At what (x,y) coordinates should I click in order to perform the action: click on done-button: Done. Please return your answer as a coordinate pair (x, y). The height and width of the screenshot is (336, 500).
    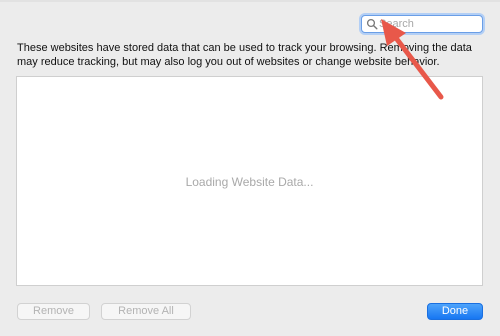
    Looking at the image, I should click on (455, 311).